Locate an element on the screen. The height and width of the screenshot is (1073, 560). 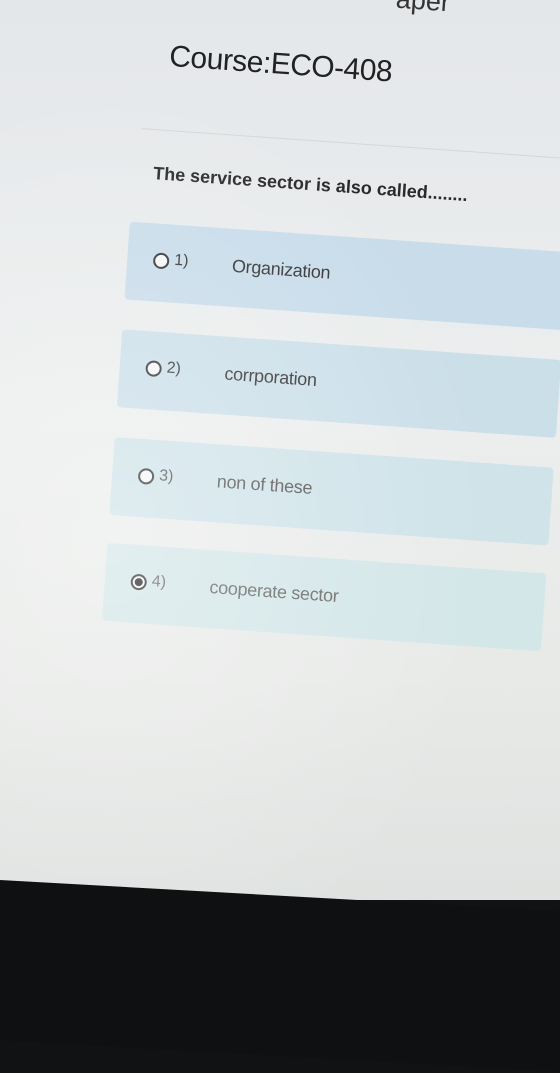
option-3-label: non of these is located at coordinates (264, 484).